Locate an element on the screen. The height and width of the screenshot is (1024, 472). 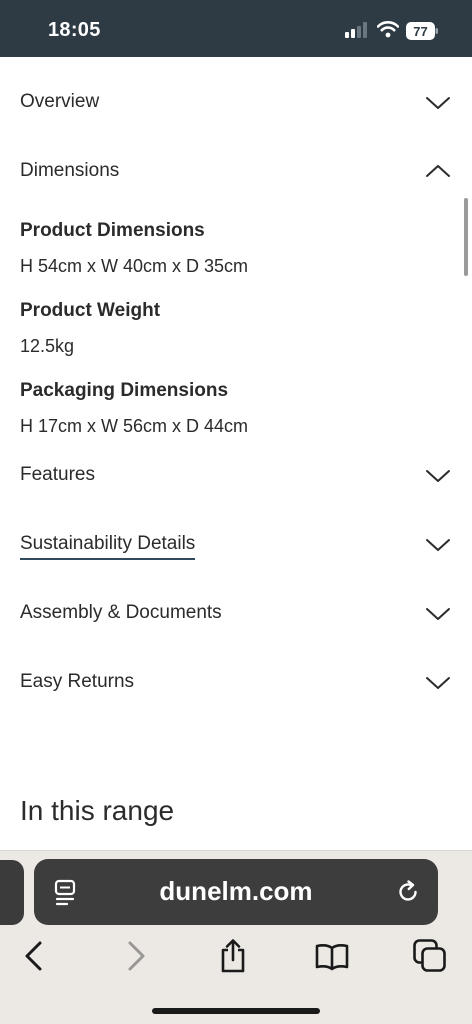
share-icon is located at coordinates (233, 956).